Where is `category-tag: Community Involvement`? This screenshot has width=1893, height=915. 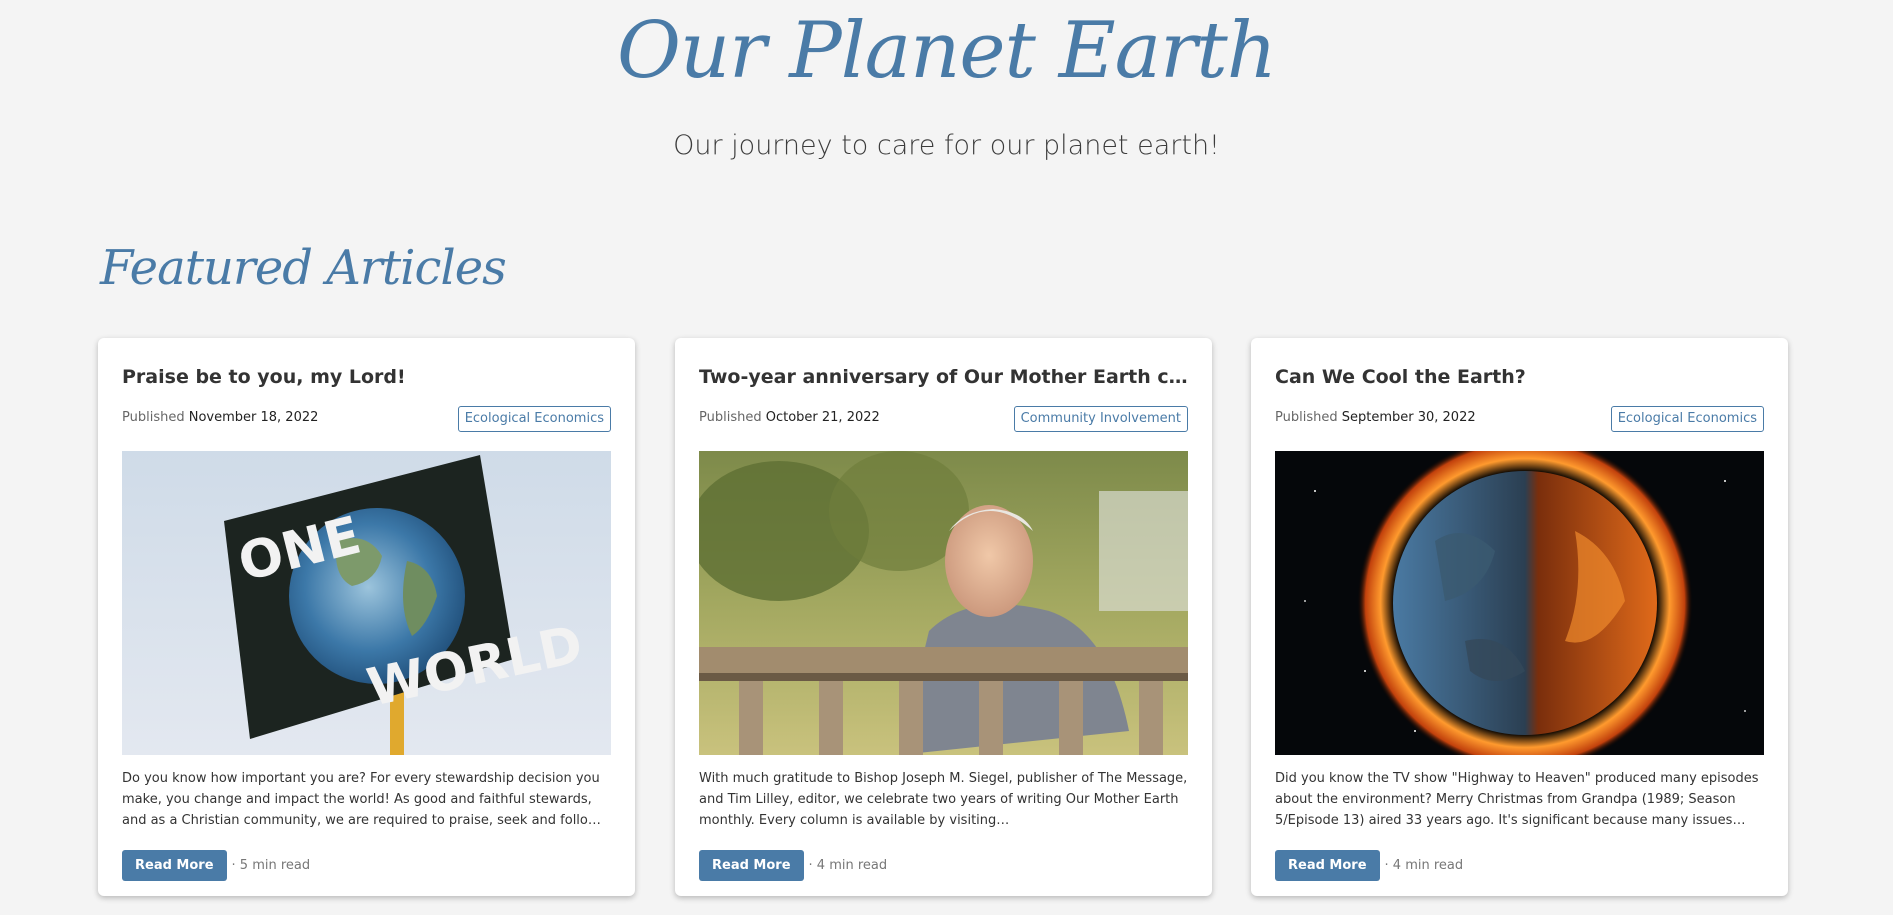 category-tag: Community Involvement is located at coordinates (1100, 419).